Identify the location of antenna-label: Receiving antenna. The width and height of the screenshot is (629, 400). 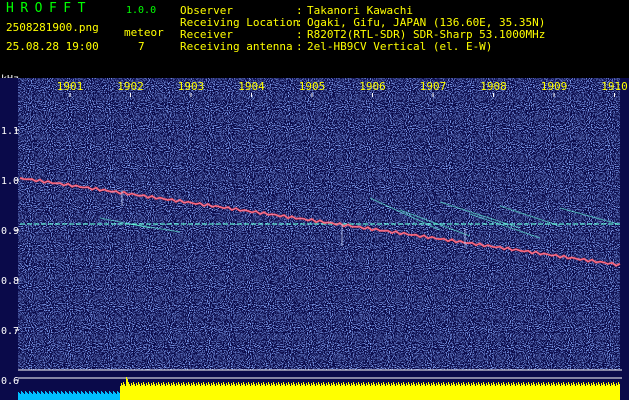
(236, 46).